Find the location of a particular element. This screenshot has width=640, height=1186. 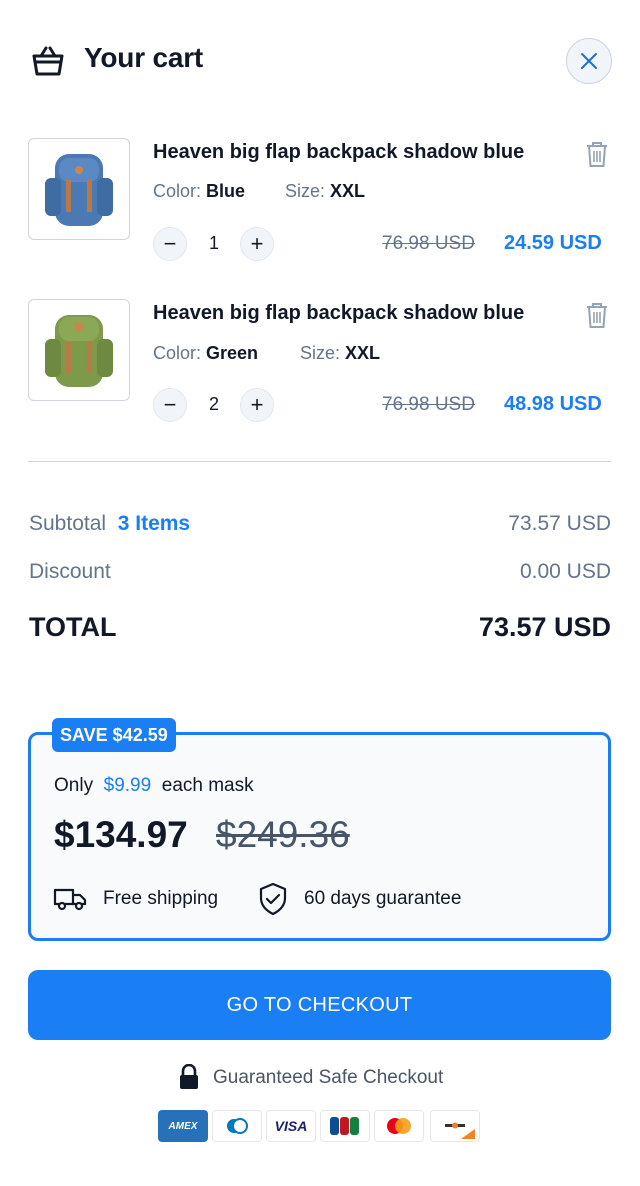

total-value: 73.57 USD is located at coordinates (544, 627).